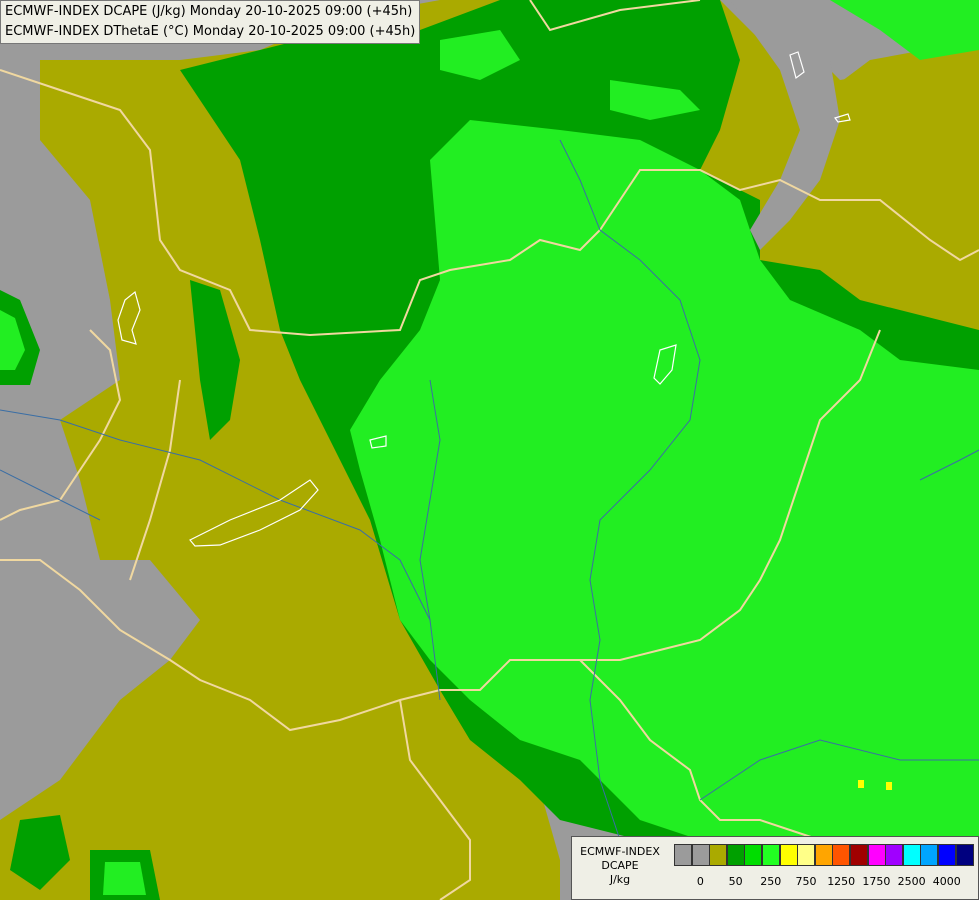 The height and width of the screenshot is (900, 979). What do you see at coordinates (876, 881) in the screenshot?
I see `legend-tick-label: 1750` at bounding box center [876, 881].